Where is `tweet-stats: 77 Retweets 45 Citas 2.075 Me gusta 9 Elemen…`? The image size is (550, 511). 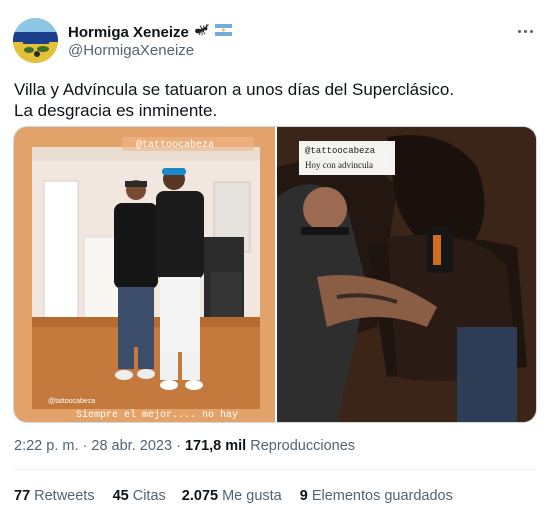
tweet-stats: 77 Retweets 45 Citas 2.075 Me gusta 9 Elemen… is located at coordinates (242, 496).